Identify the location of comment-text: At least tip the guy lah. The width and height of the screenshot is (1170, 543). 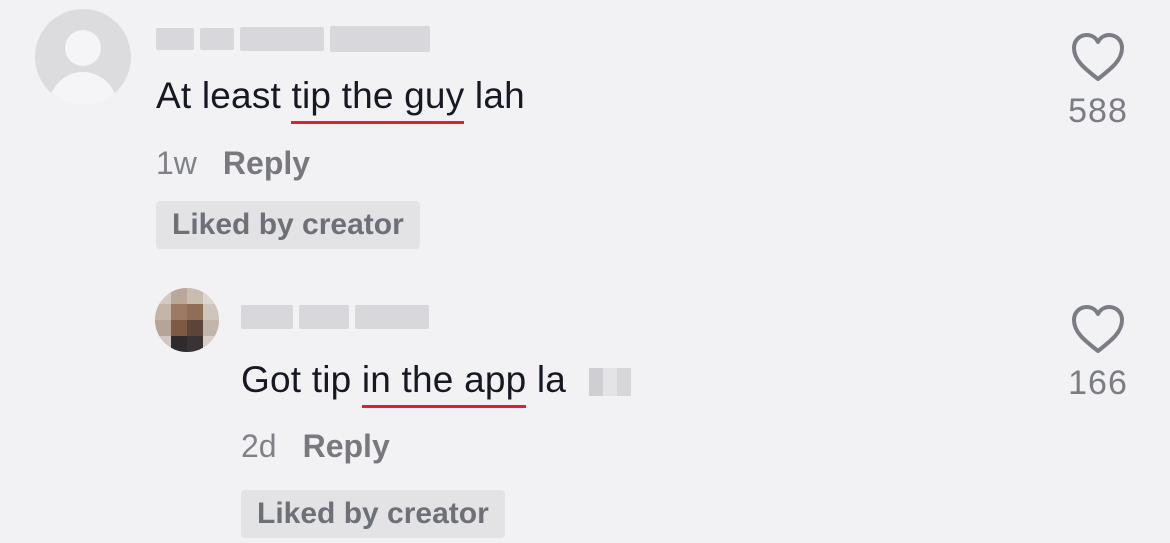
(340, 95).